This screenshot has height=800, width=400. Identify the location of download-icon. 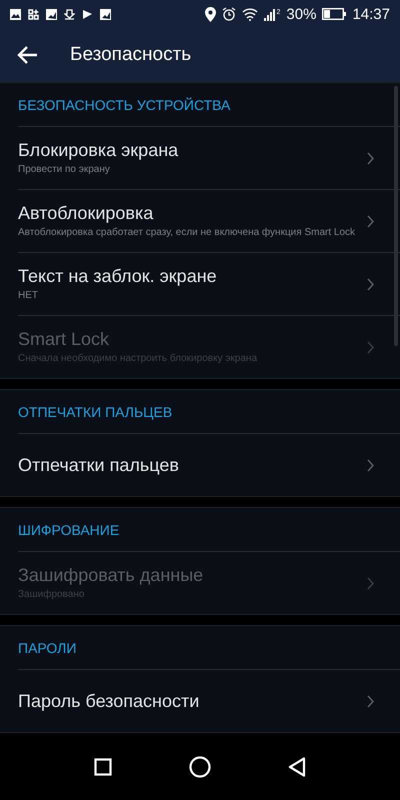
(69, 14).